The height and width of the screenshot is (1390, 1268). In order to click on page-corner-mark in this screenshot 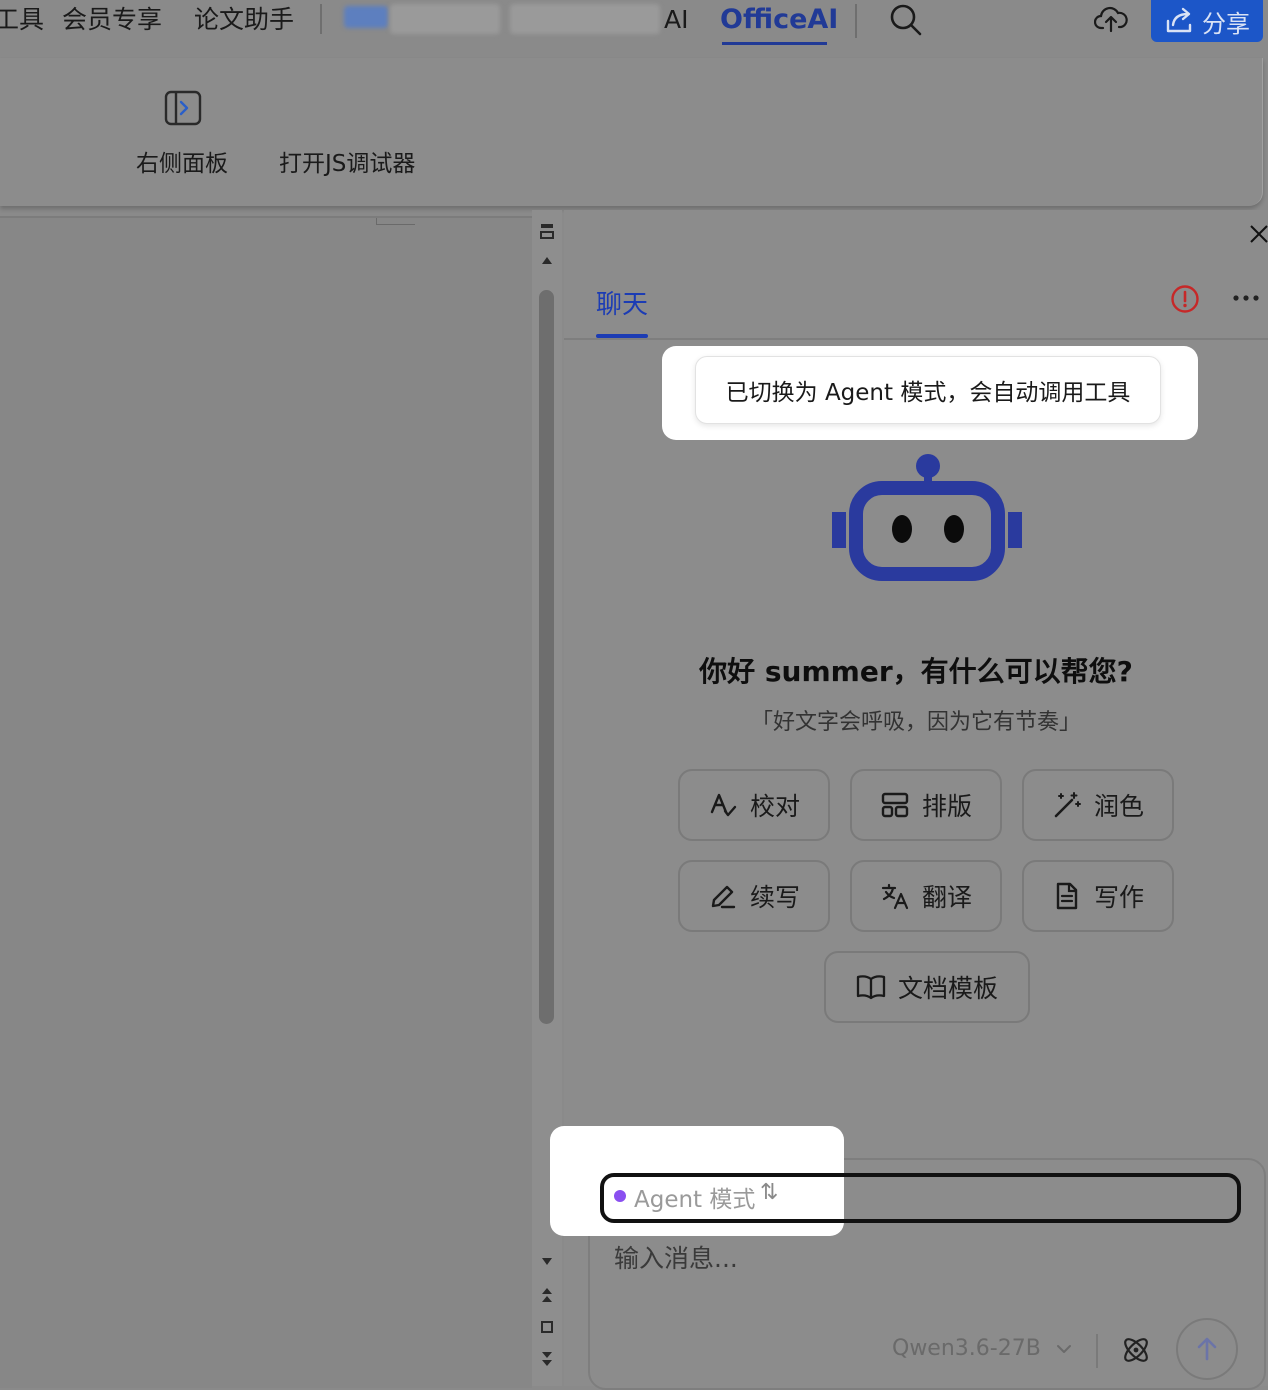, I will do `click(395, 221)`.